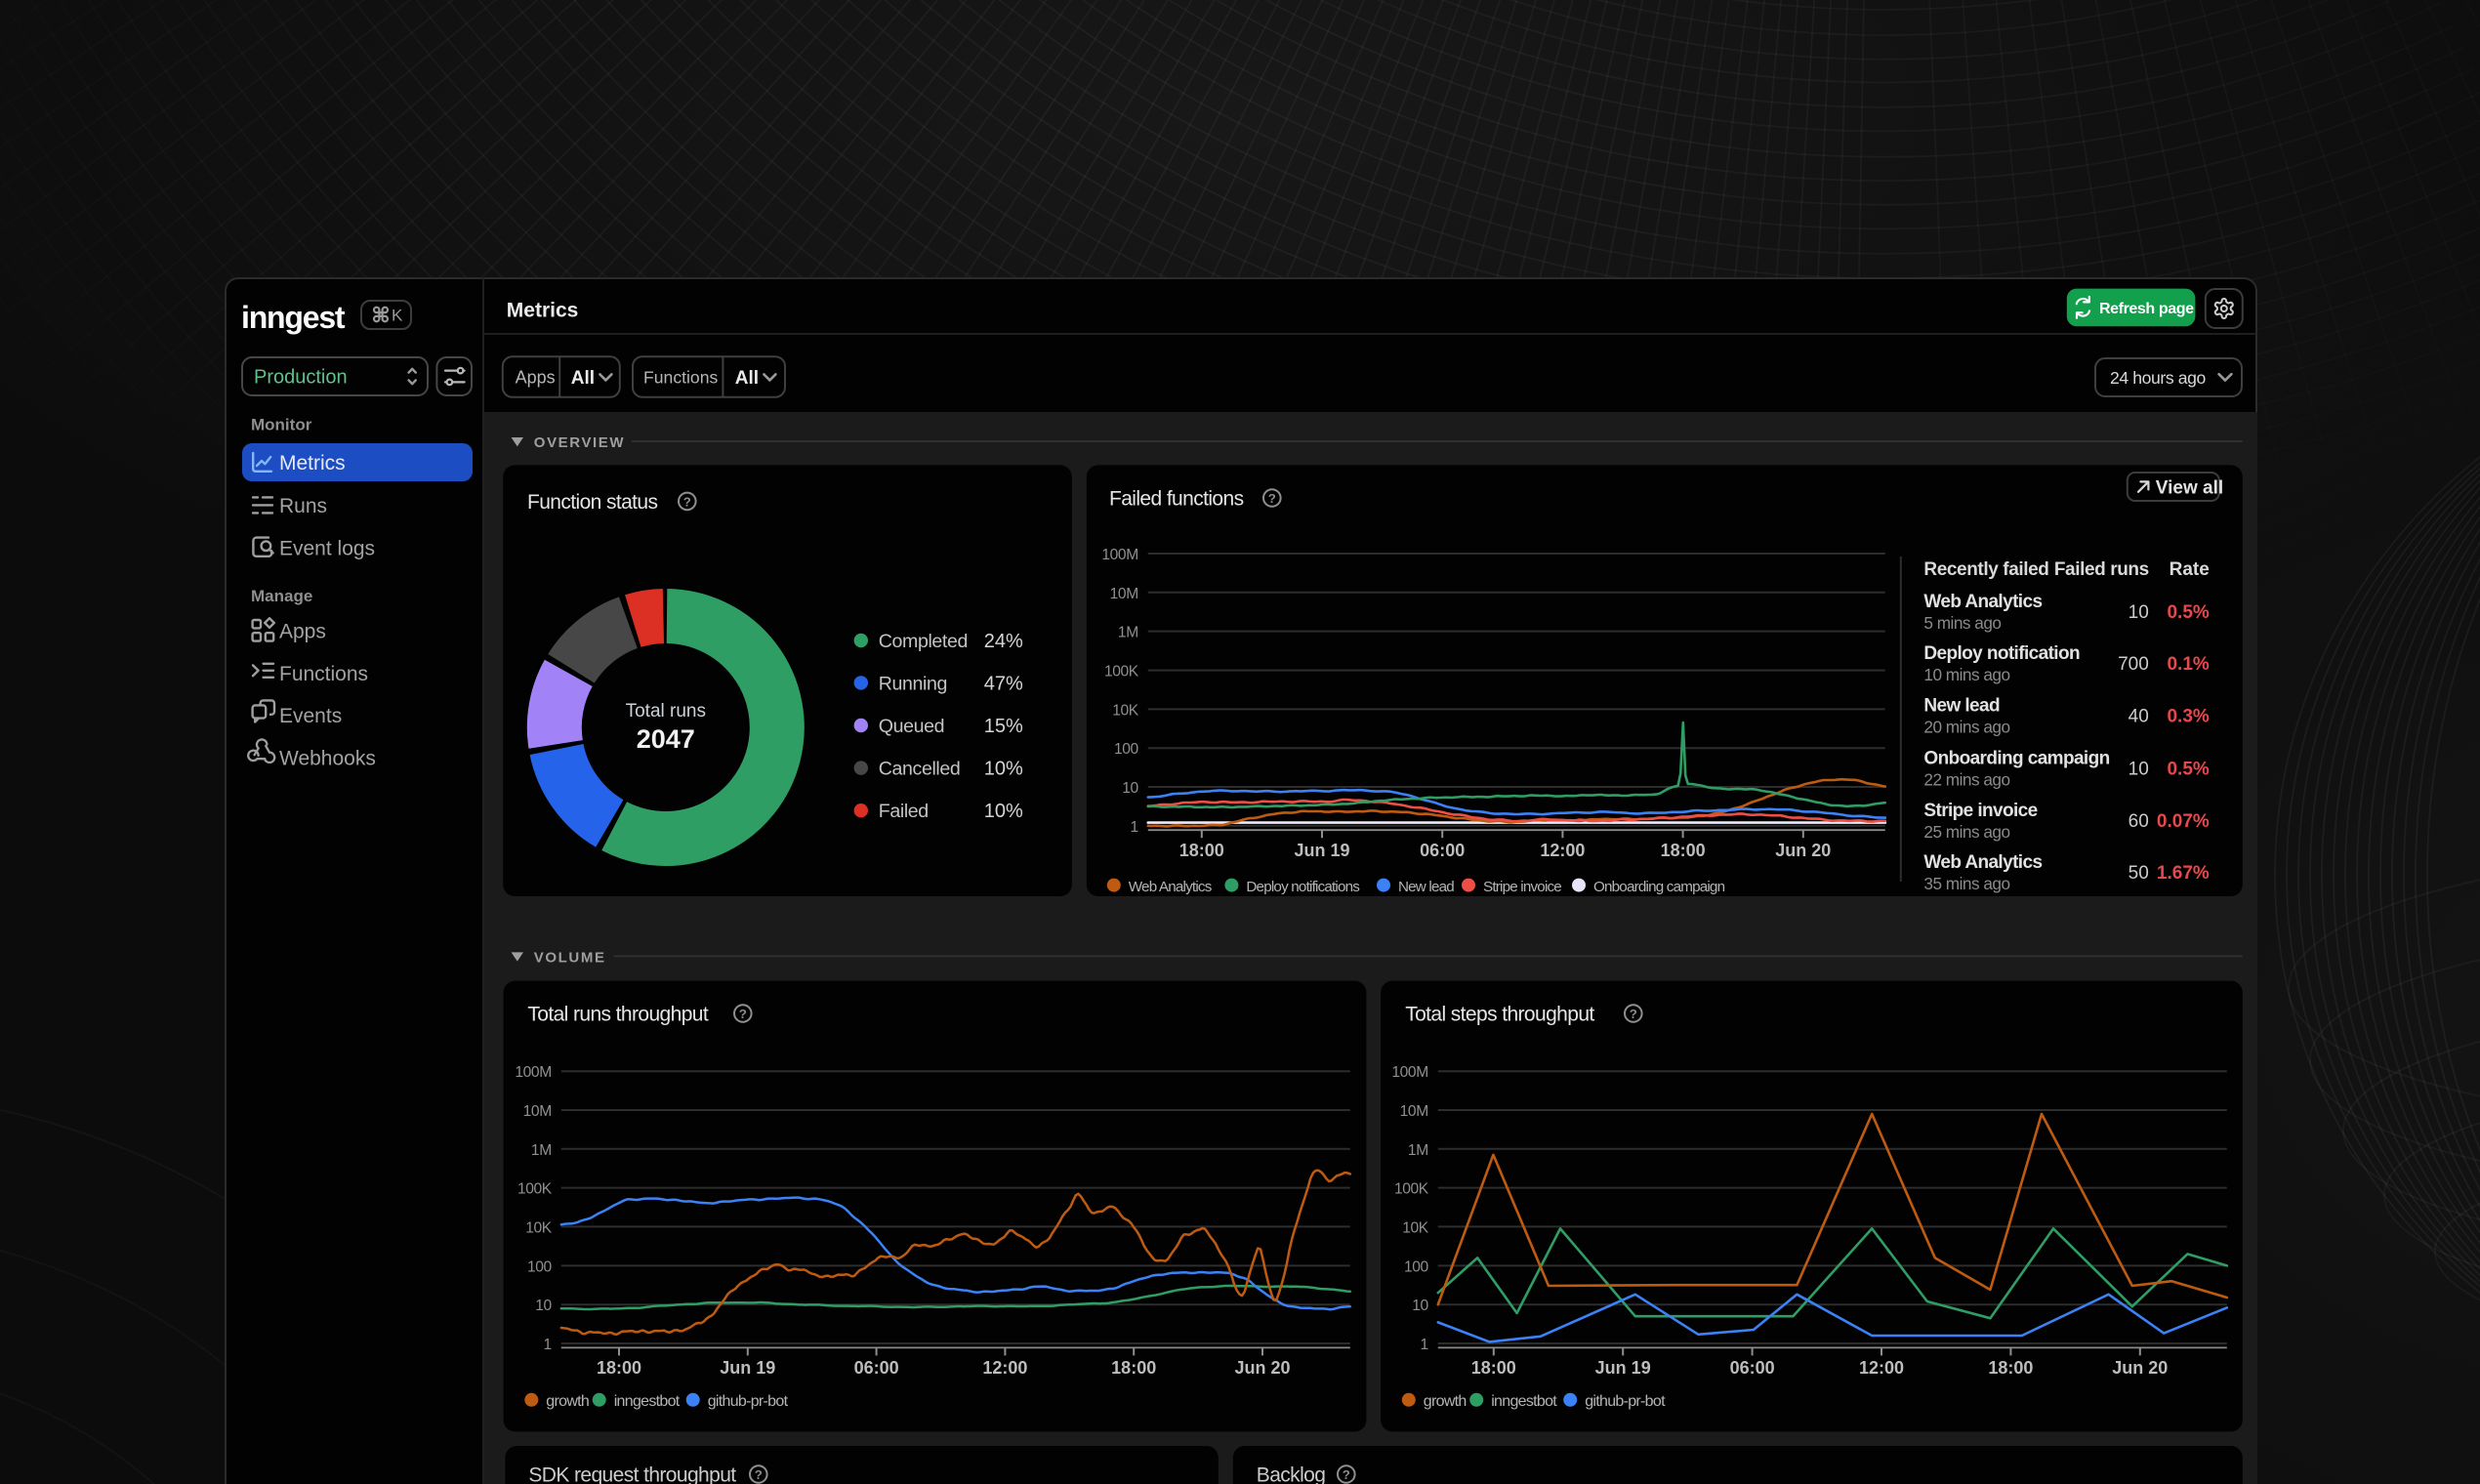  What do you see at coordinates (1966, 726) in the screenshot?
I see `svg-text: 20 mins ago` at bounding box center [1966, 726].